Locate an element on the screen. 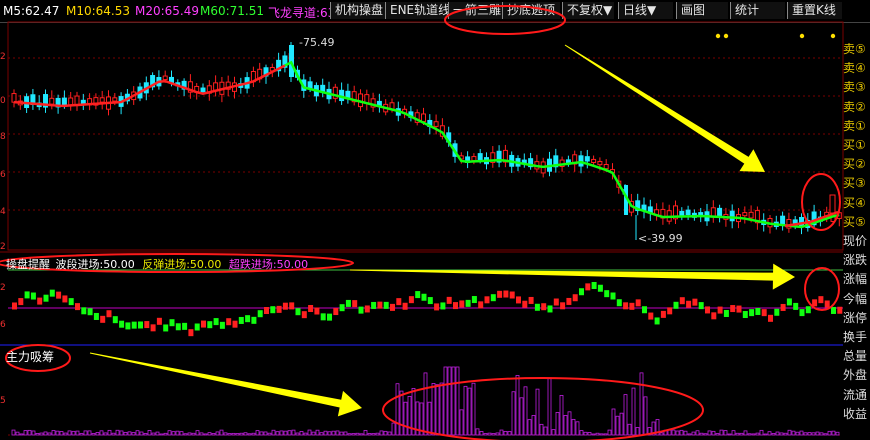  indicator2-legend: 主力吸筹 is located at coordinates (30, 356).